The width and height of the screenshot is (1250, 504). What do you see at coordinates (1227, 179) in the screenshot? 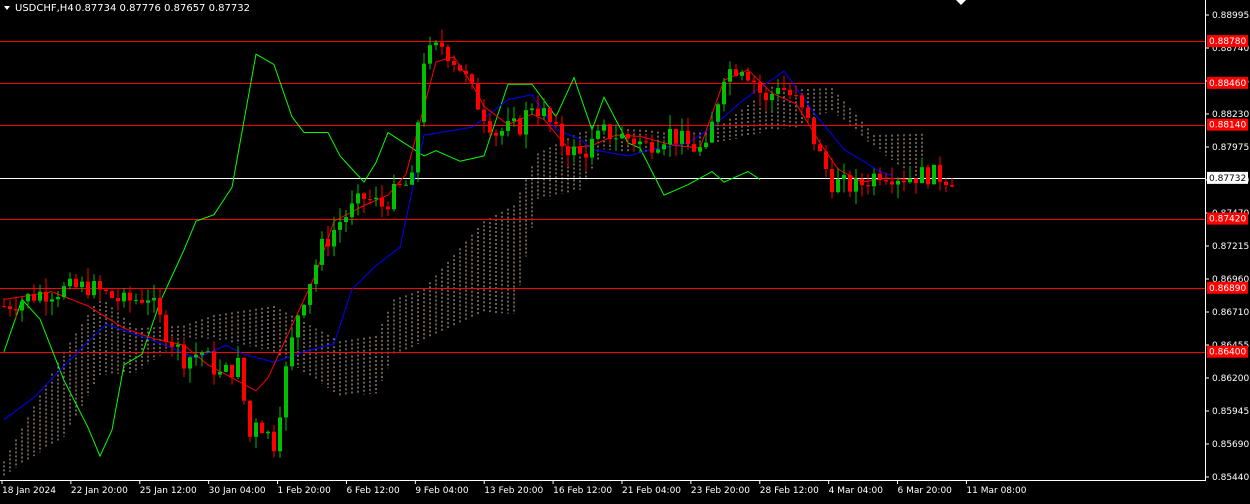
I see `current-price-label: 0.87732` at bounding box center [1227, 179].